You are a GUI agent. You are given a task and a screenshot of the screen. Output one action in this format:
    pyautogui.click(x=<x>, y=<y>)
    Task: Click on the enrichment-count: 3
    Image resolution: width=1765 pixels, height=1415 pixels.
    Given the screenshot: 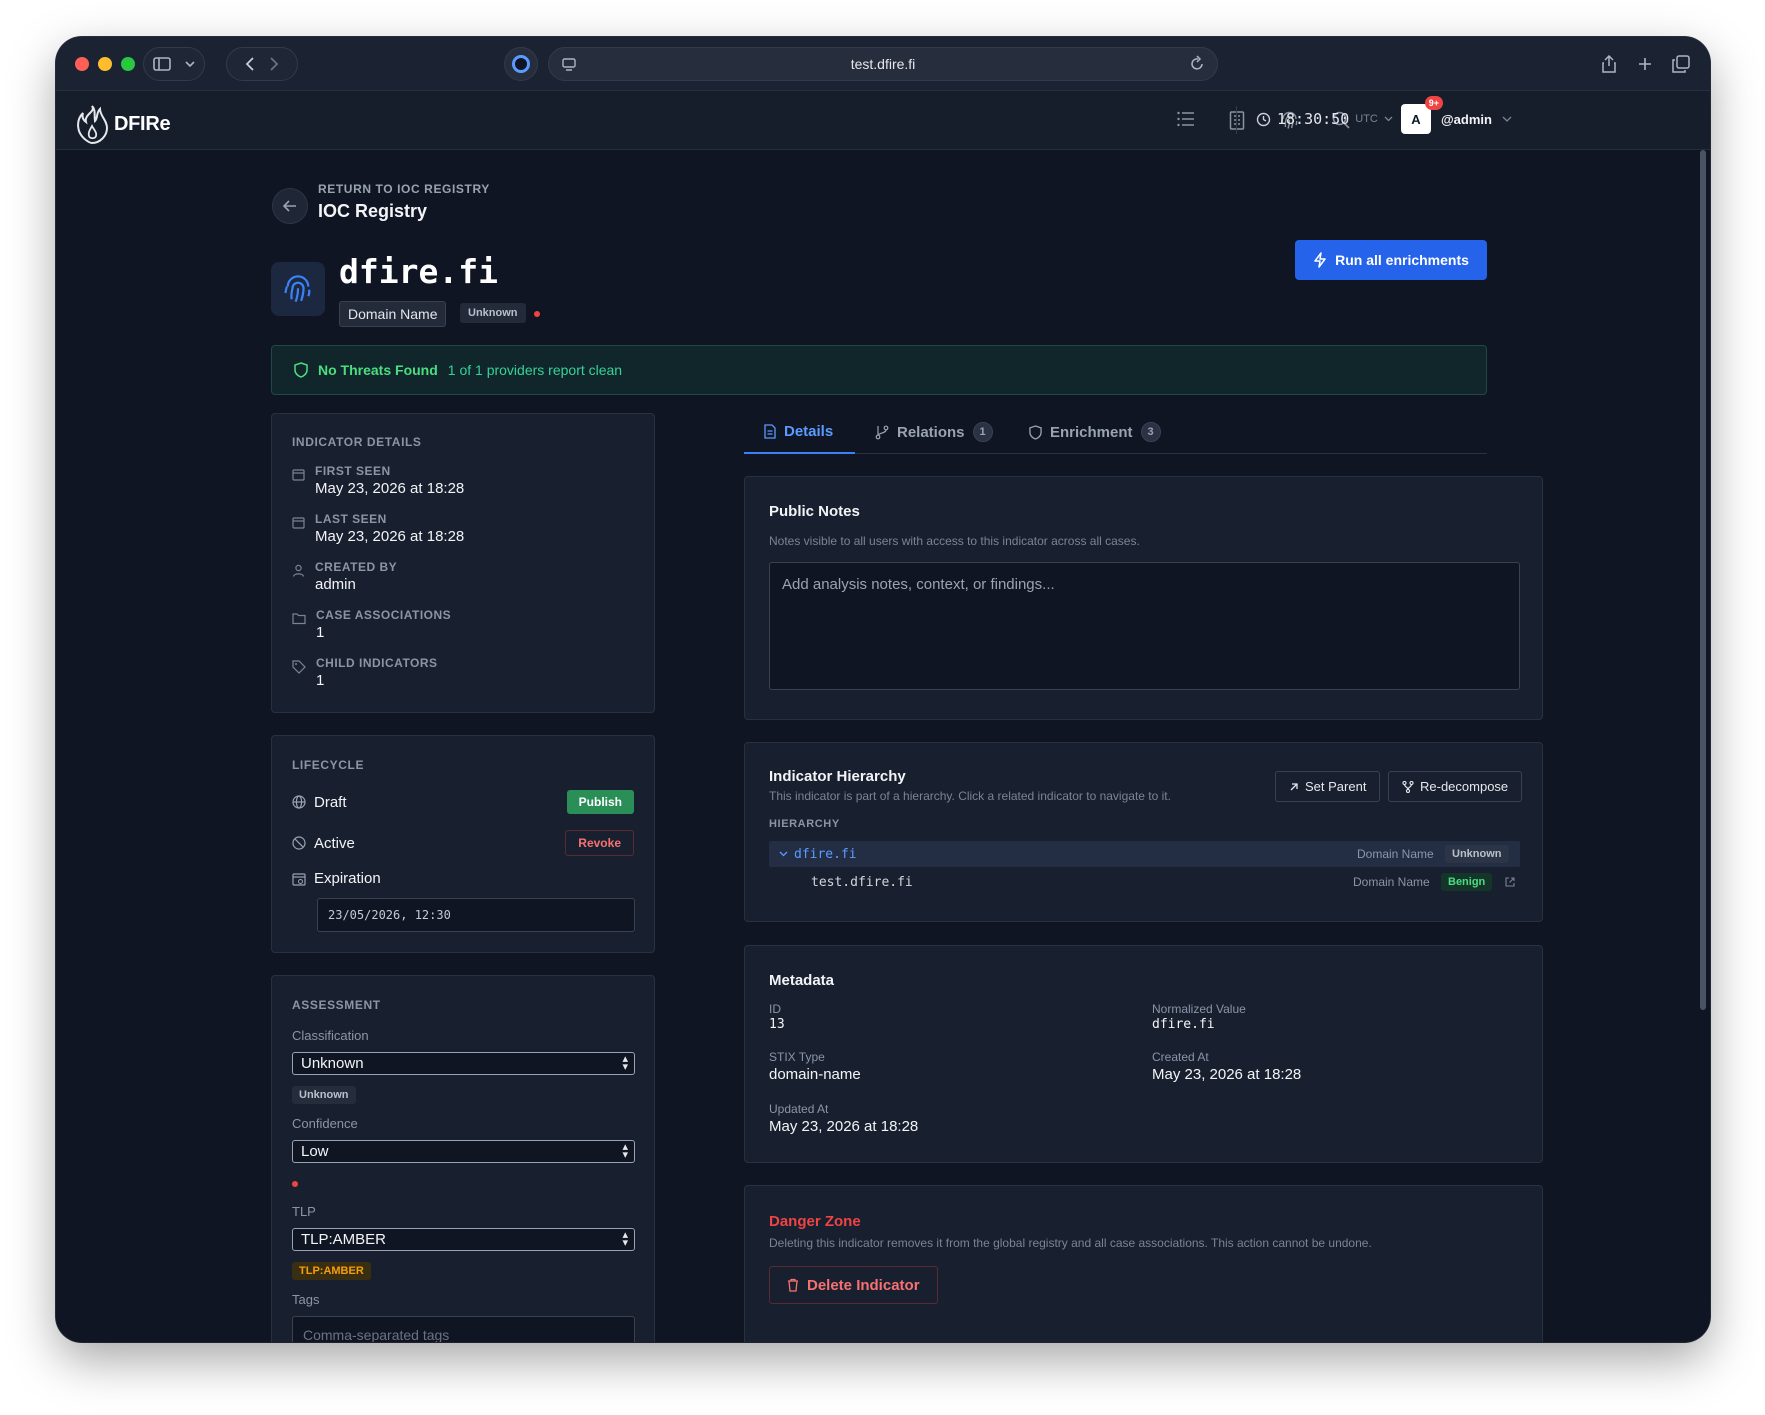 What is the action you would take?
    pyautogui.click(x=1150, y=432)
    